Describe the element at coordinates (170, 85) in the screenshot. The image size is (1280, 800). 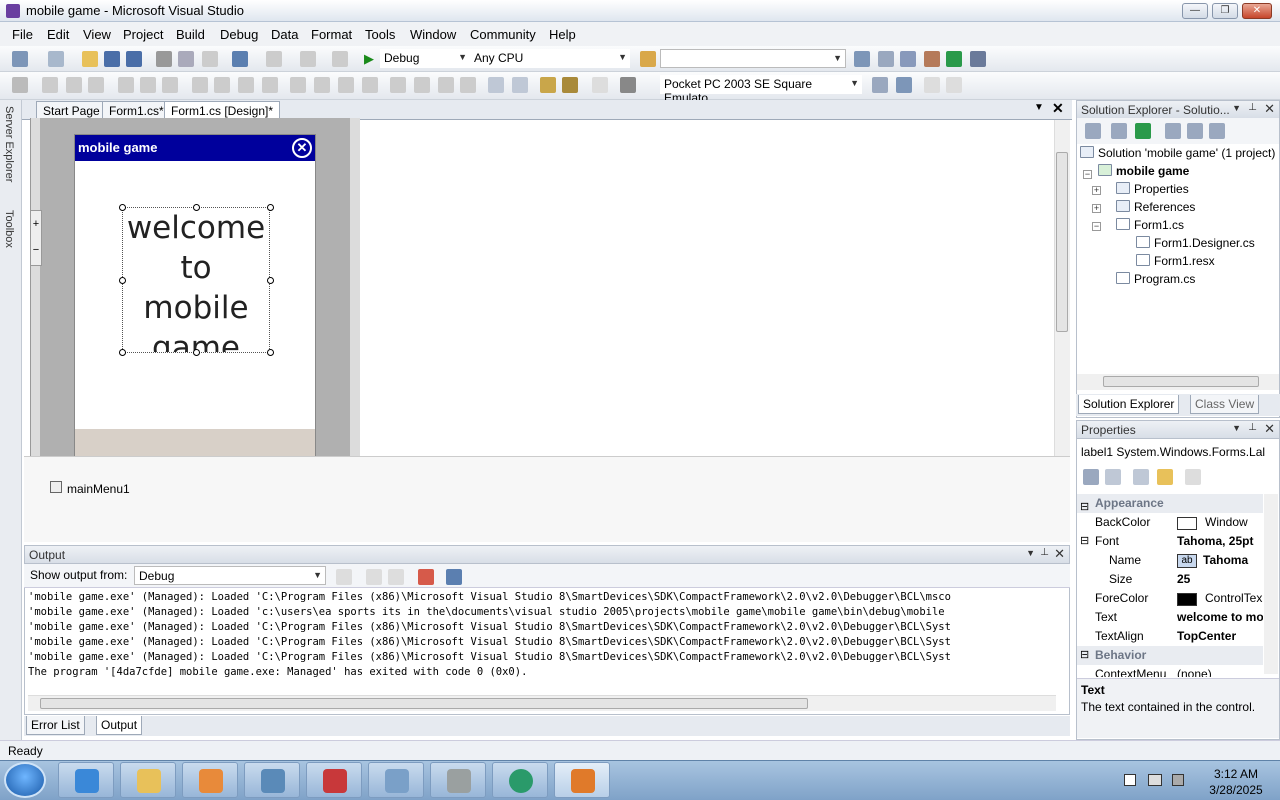
I see `align-bottoms-icon` at that location.